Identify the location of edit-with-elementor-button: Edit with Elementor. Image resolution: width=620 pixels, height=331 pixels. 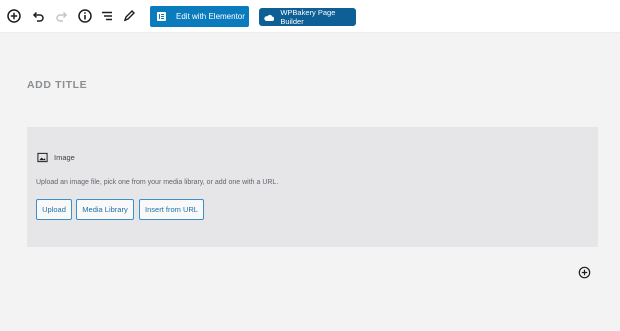
(199, 16).